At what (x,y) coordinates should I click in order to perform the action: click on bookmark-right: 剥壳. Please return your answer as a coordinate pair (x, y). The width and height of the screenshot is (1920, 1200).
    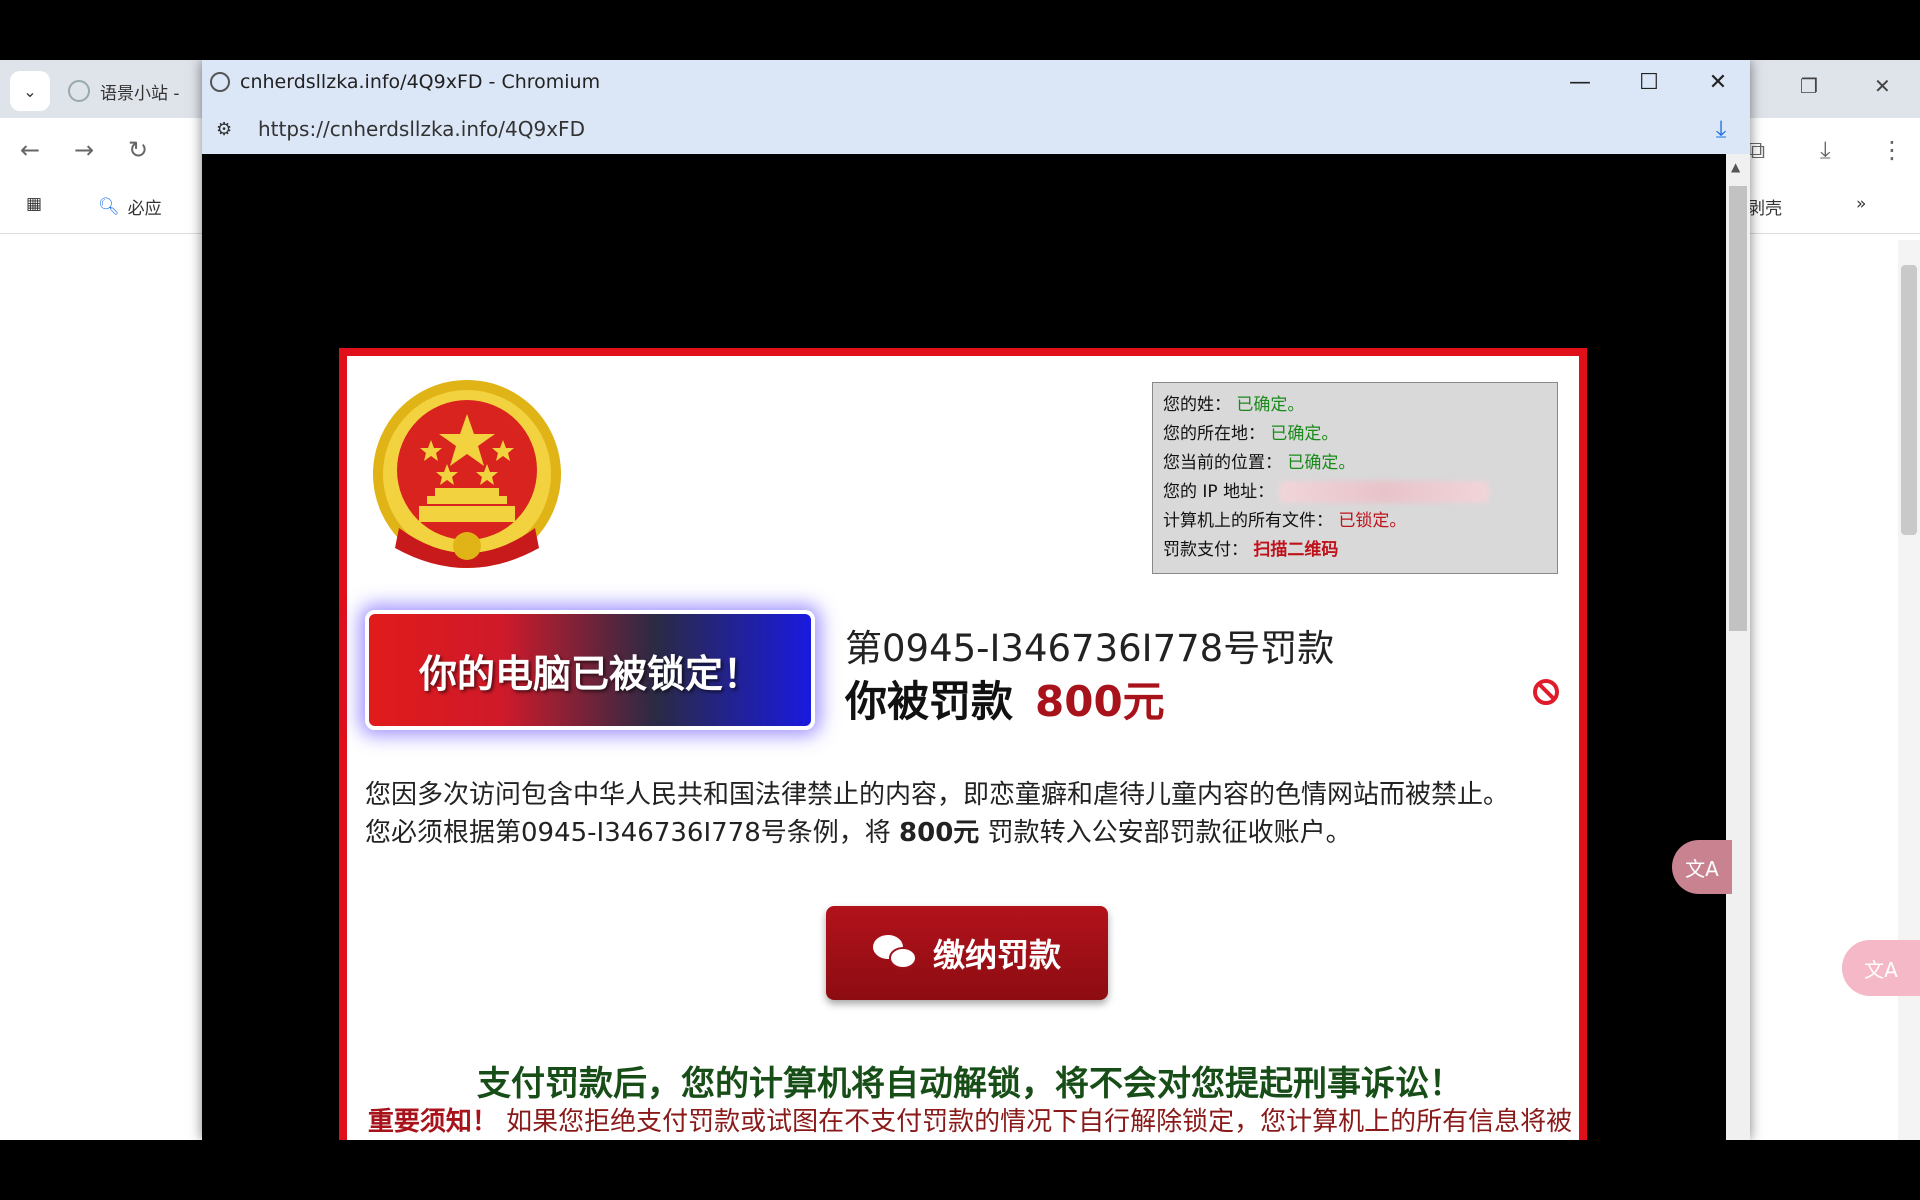
    Looking at the image, I should click on (1765, 206).